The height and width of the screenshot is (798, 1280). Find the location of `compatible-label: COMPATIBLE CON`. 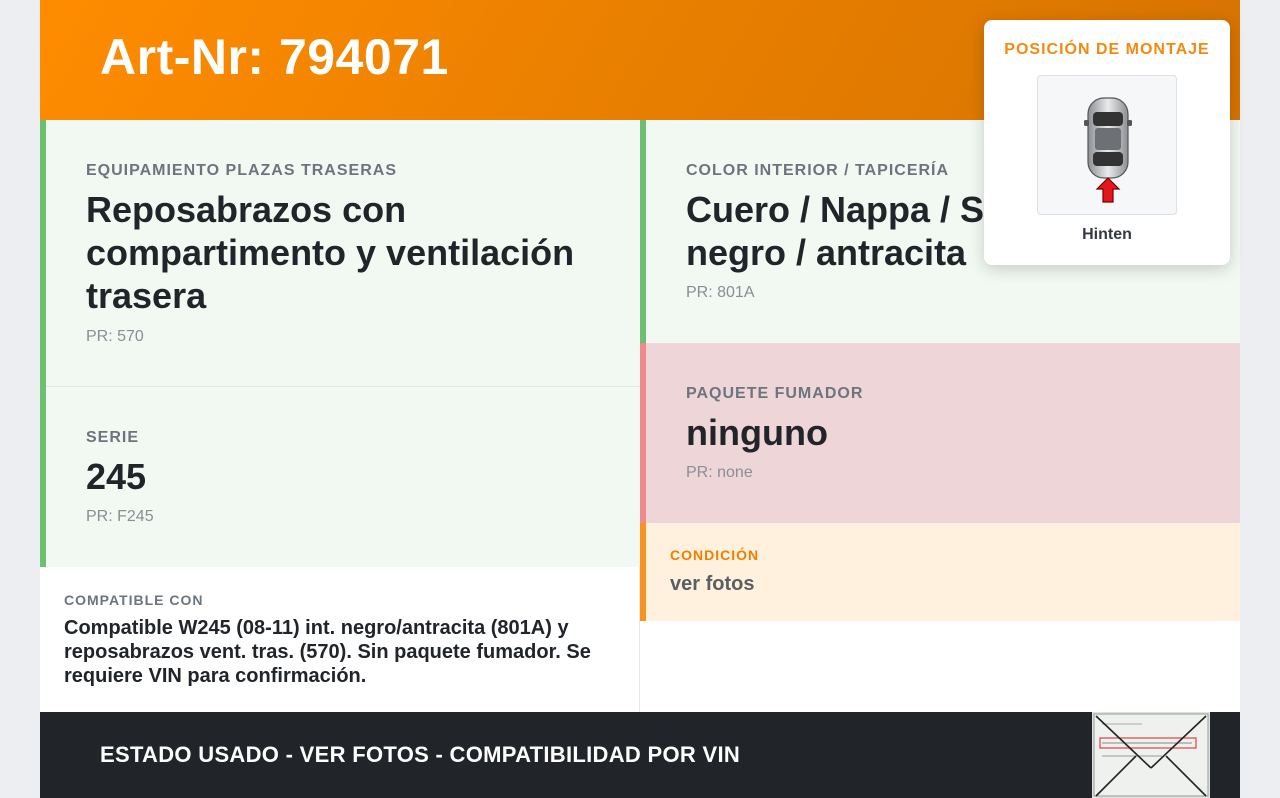

compatible-label: COMPATIBLE CON is located at coordinates (134, 600).